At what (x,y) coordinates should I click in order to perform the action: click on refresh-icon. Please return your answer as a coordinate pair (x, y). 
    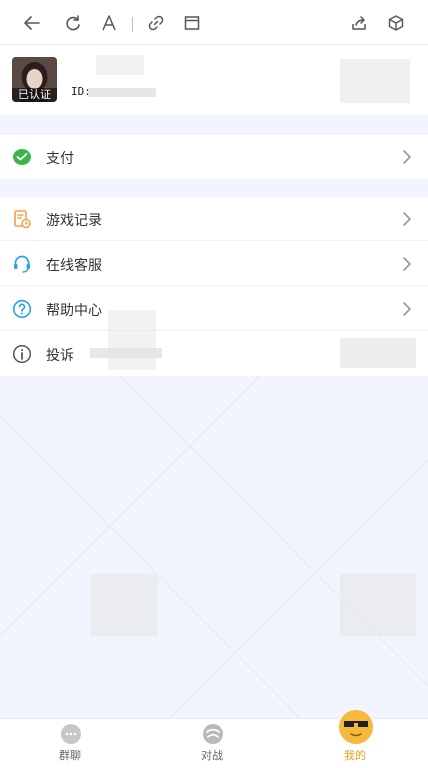
    Looking at the image, I should click on (73, 23).